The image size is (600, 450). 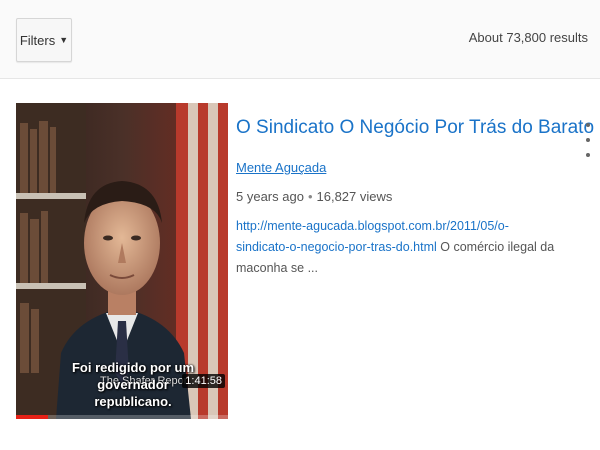 I want to click on more-vertical-icon, so click(x=588, y=140).